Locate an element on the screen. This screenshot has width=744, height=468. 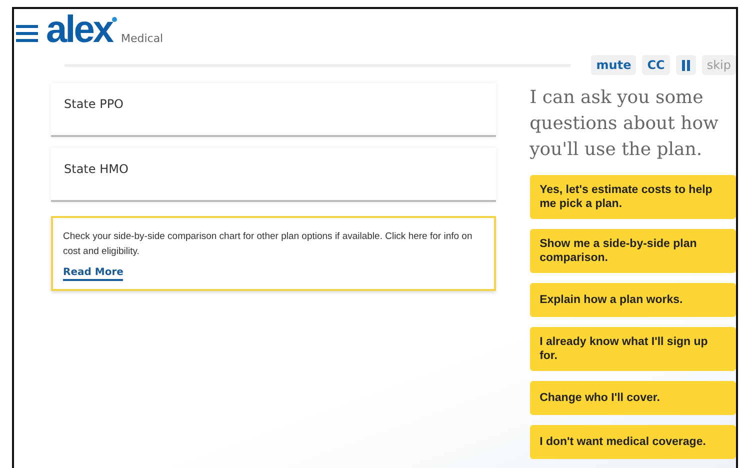
choice-button: Change who I'll cover. is located at coordinates (633, 398).